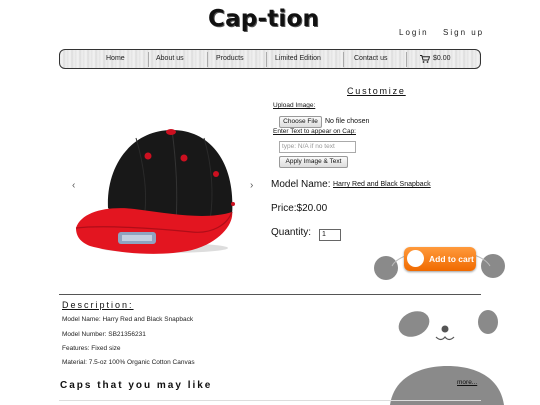 This screenshot has width=540, height=405. What do you see at coordinates (230, 58) in the screenshot?
I see `nav-products: Products` at bounding box center [230, 58].